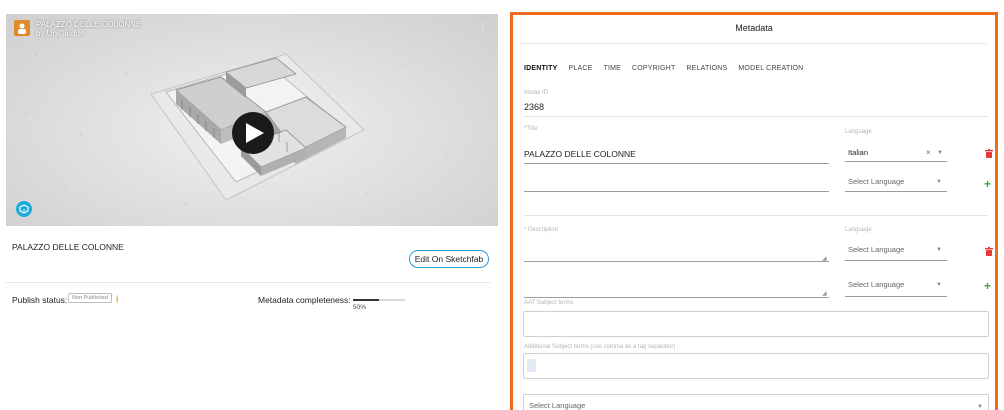 The width and height of the screenshot is (1004, 410). I want to click on aat-subject-terms-label: AAT Subject terms, so click(549, 303).